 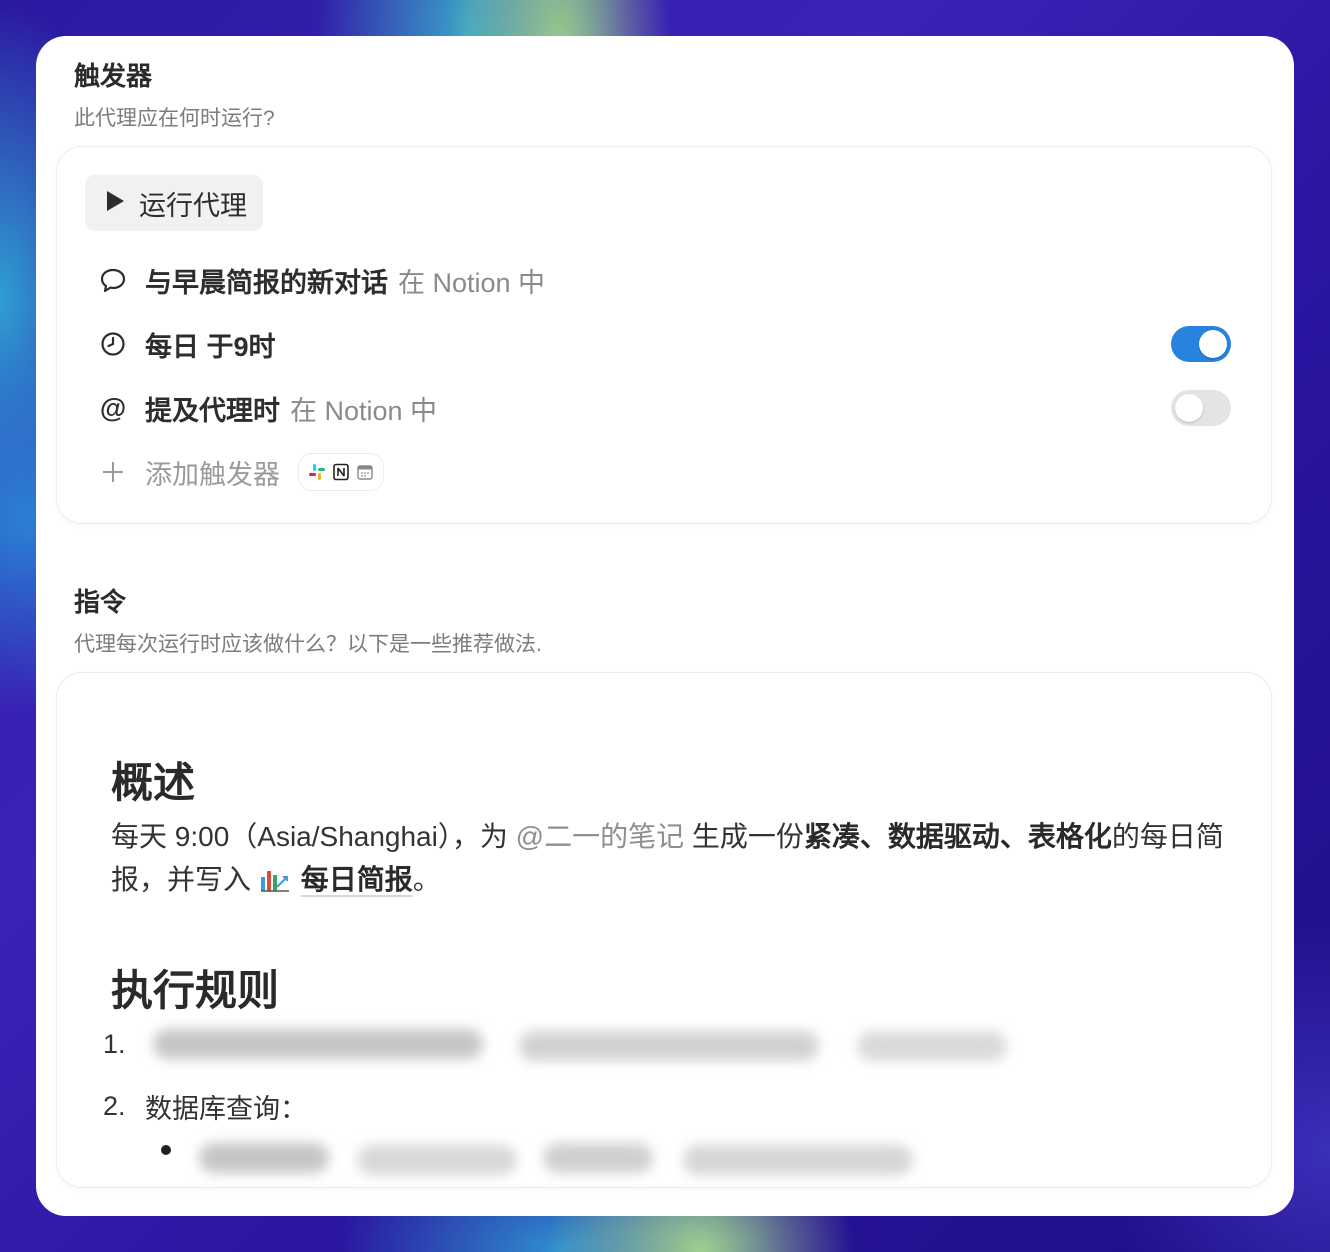 I want to click on trigger-section-subtitle: 此代理应在何时运行?, so click(x=174, y=118).